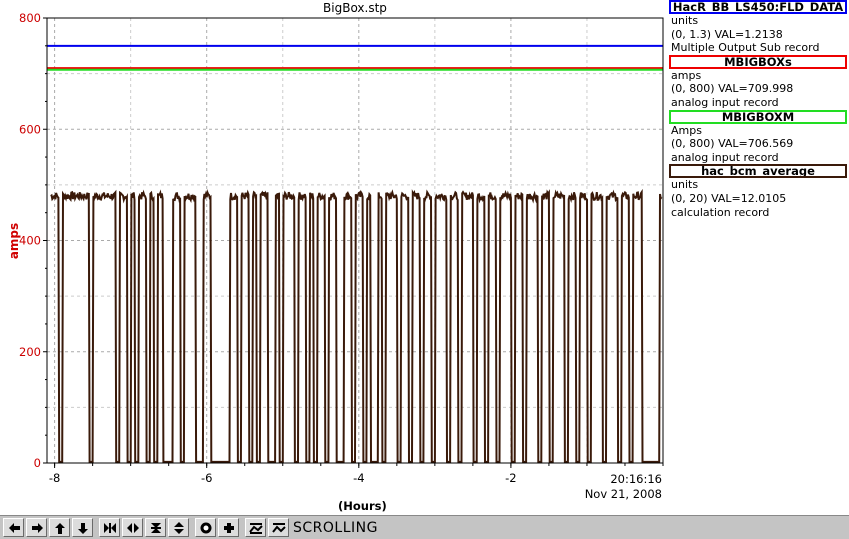 The image size is (849, 539). Describe the element at coordinates (745, 48) in the screenshot. I see `legend-entry-record: Multiple Output Sub record` at that location.